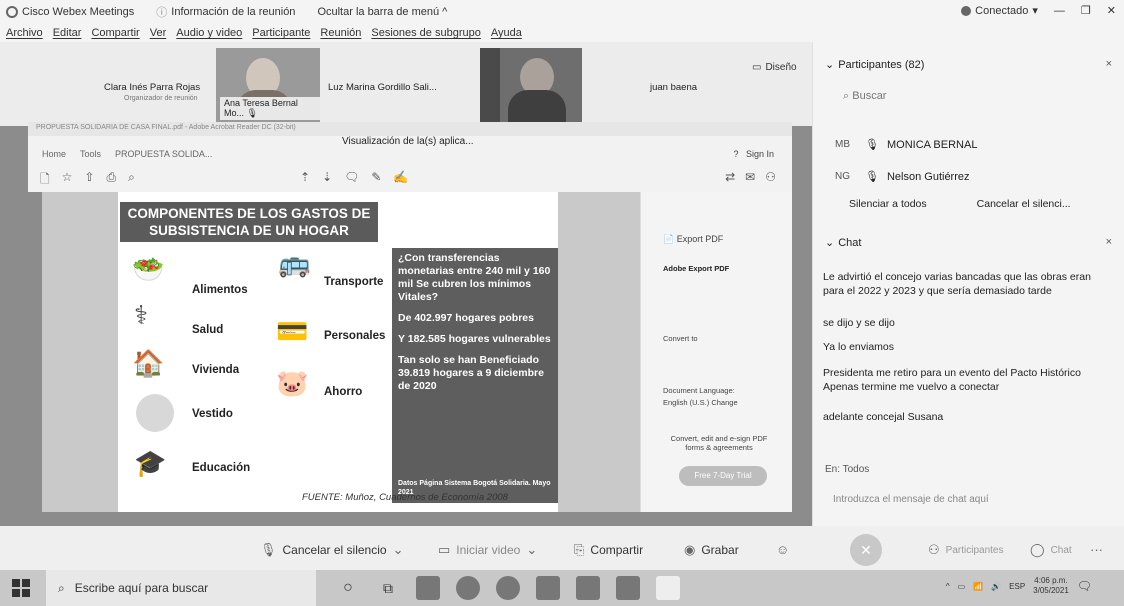 This screenshot has width=1124, height=606. Describe the element at coordinates (111, 180) in the screenshot. I see `print-icon: ⎙` at that location.